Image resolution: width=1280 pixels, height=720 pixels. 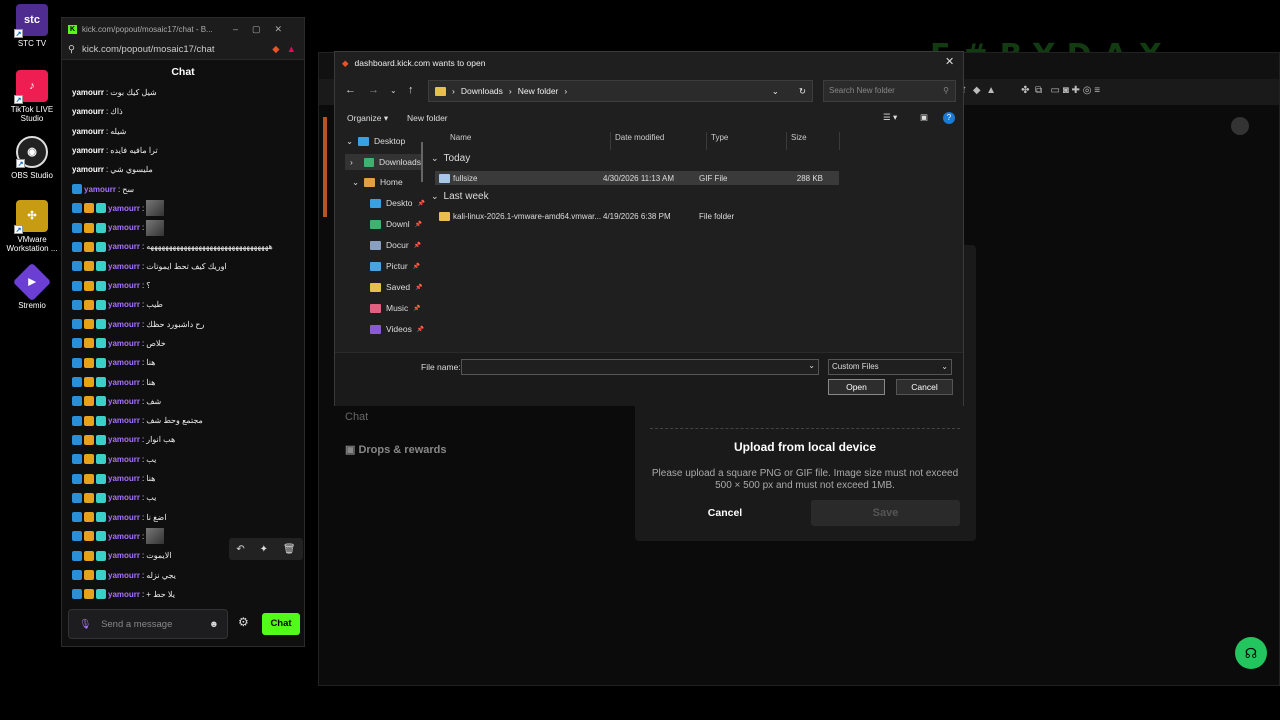 What do you see at coordinates (805, 421) in the screenshot?
I see `upload-dropzone` at bounding box center [805, 421].